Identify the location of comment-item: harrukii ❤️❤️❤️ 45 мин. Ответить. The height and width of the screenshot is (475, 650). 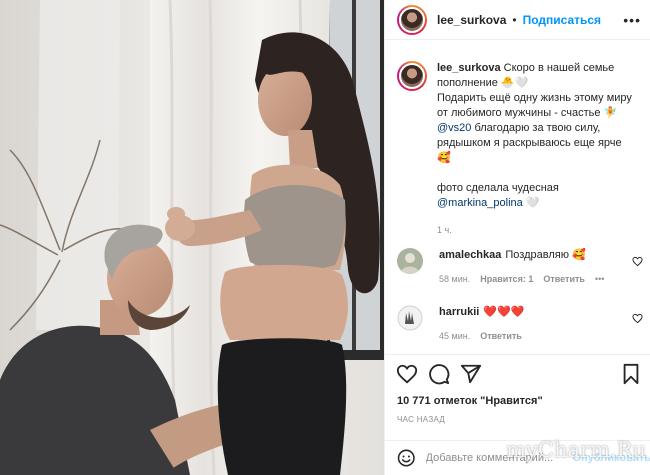
(520, 323).